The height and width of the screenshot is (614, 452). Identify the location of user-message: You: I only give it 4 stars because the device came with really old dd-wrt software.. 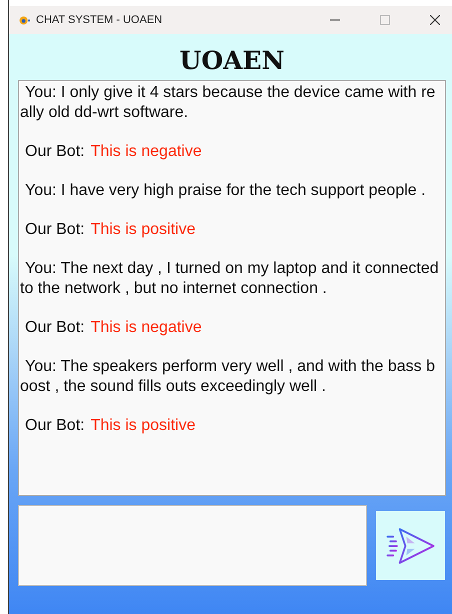
(228, 103).